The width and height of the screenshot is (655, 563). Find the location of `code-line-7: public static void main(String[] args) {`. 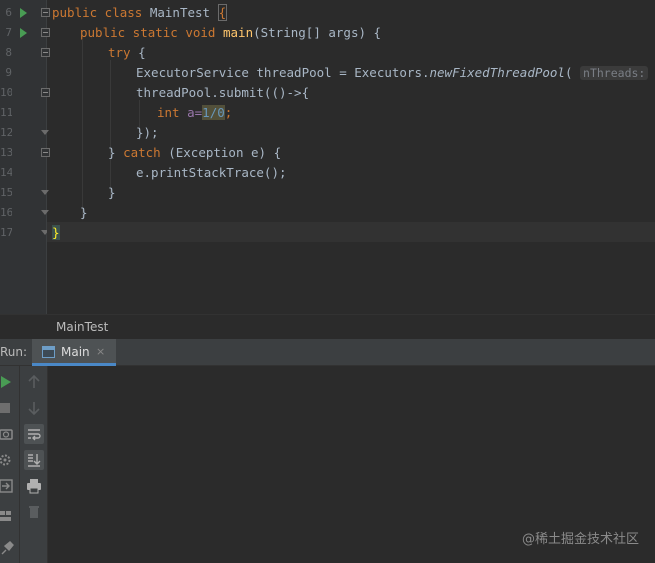

code-line-7: public static void main(String[] args) { is located at coordinates (230, 33).